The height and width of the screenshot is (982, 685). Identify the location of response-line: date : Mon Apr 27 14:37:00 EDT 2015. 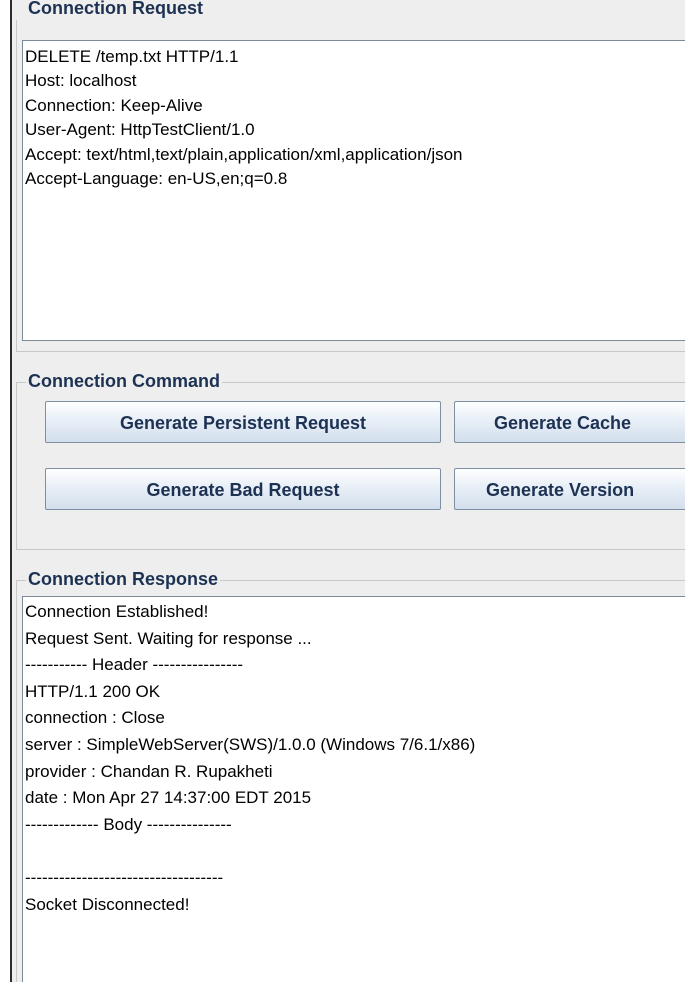
(168, 798).